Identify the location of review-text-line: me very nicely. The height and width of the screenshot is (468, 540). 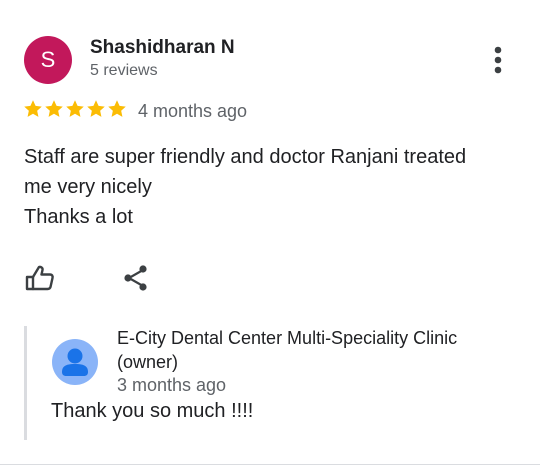
(88, 187).